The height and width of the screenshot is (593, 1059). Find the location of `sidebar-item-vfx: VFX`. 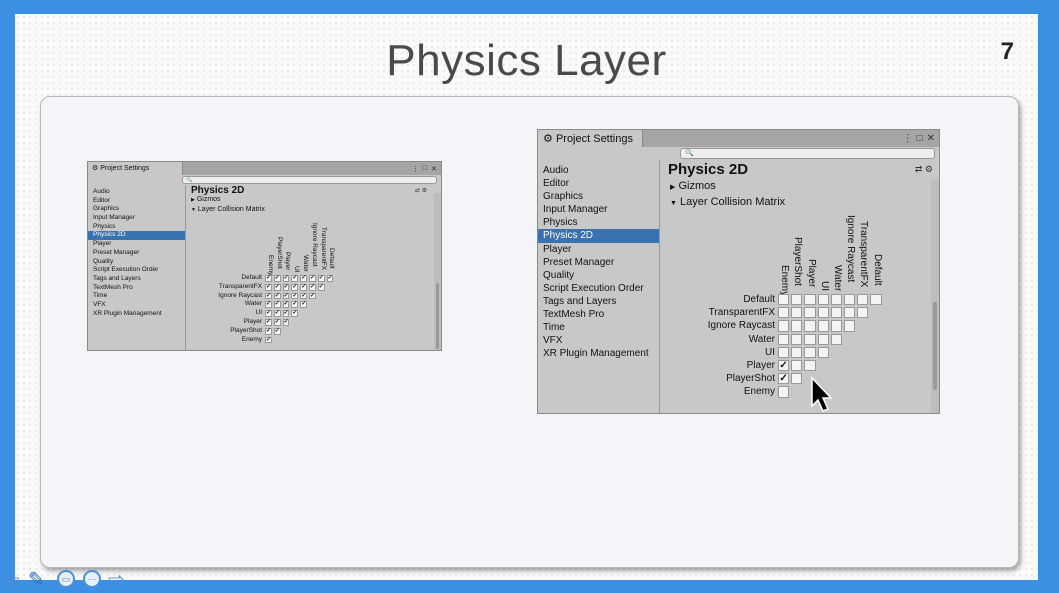

sidebar-item-vfx: VFX is located at coordinates (598, 340).